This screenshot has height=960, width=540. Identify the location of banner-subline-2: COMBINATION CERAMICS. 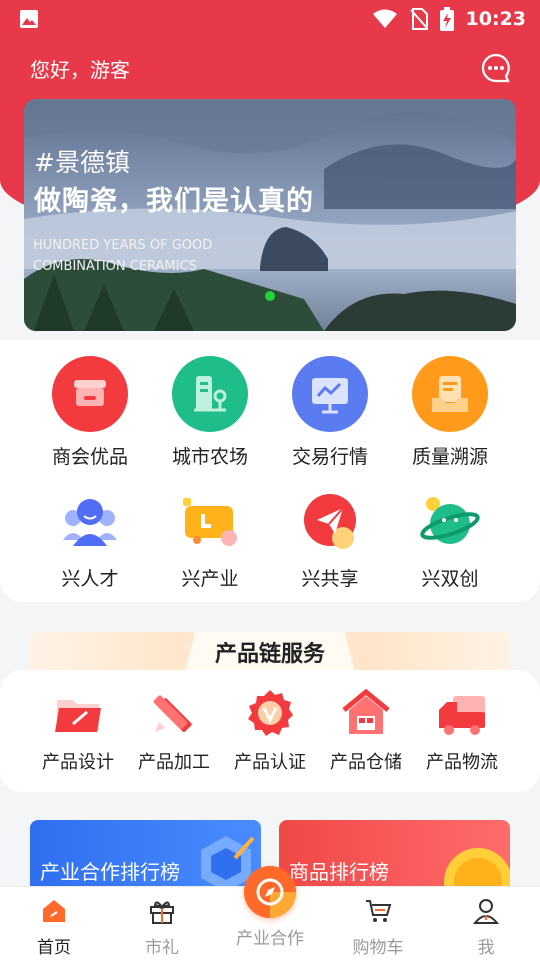
(115, 266).